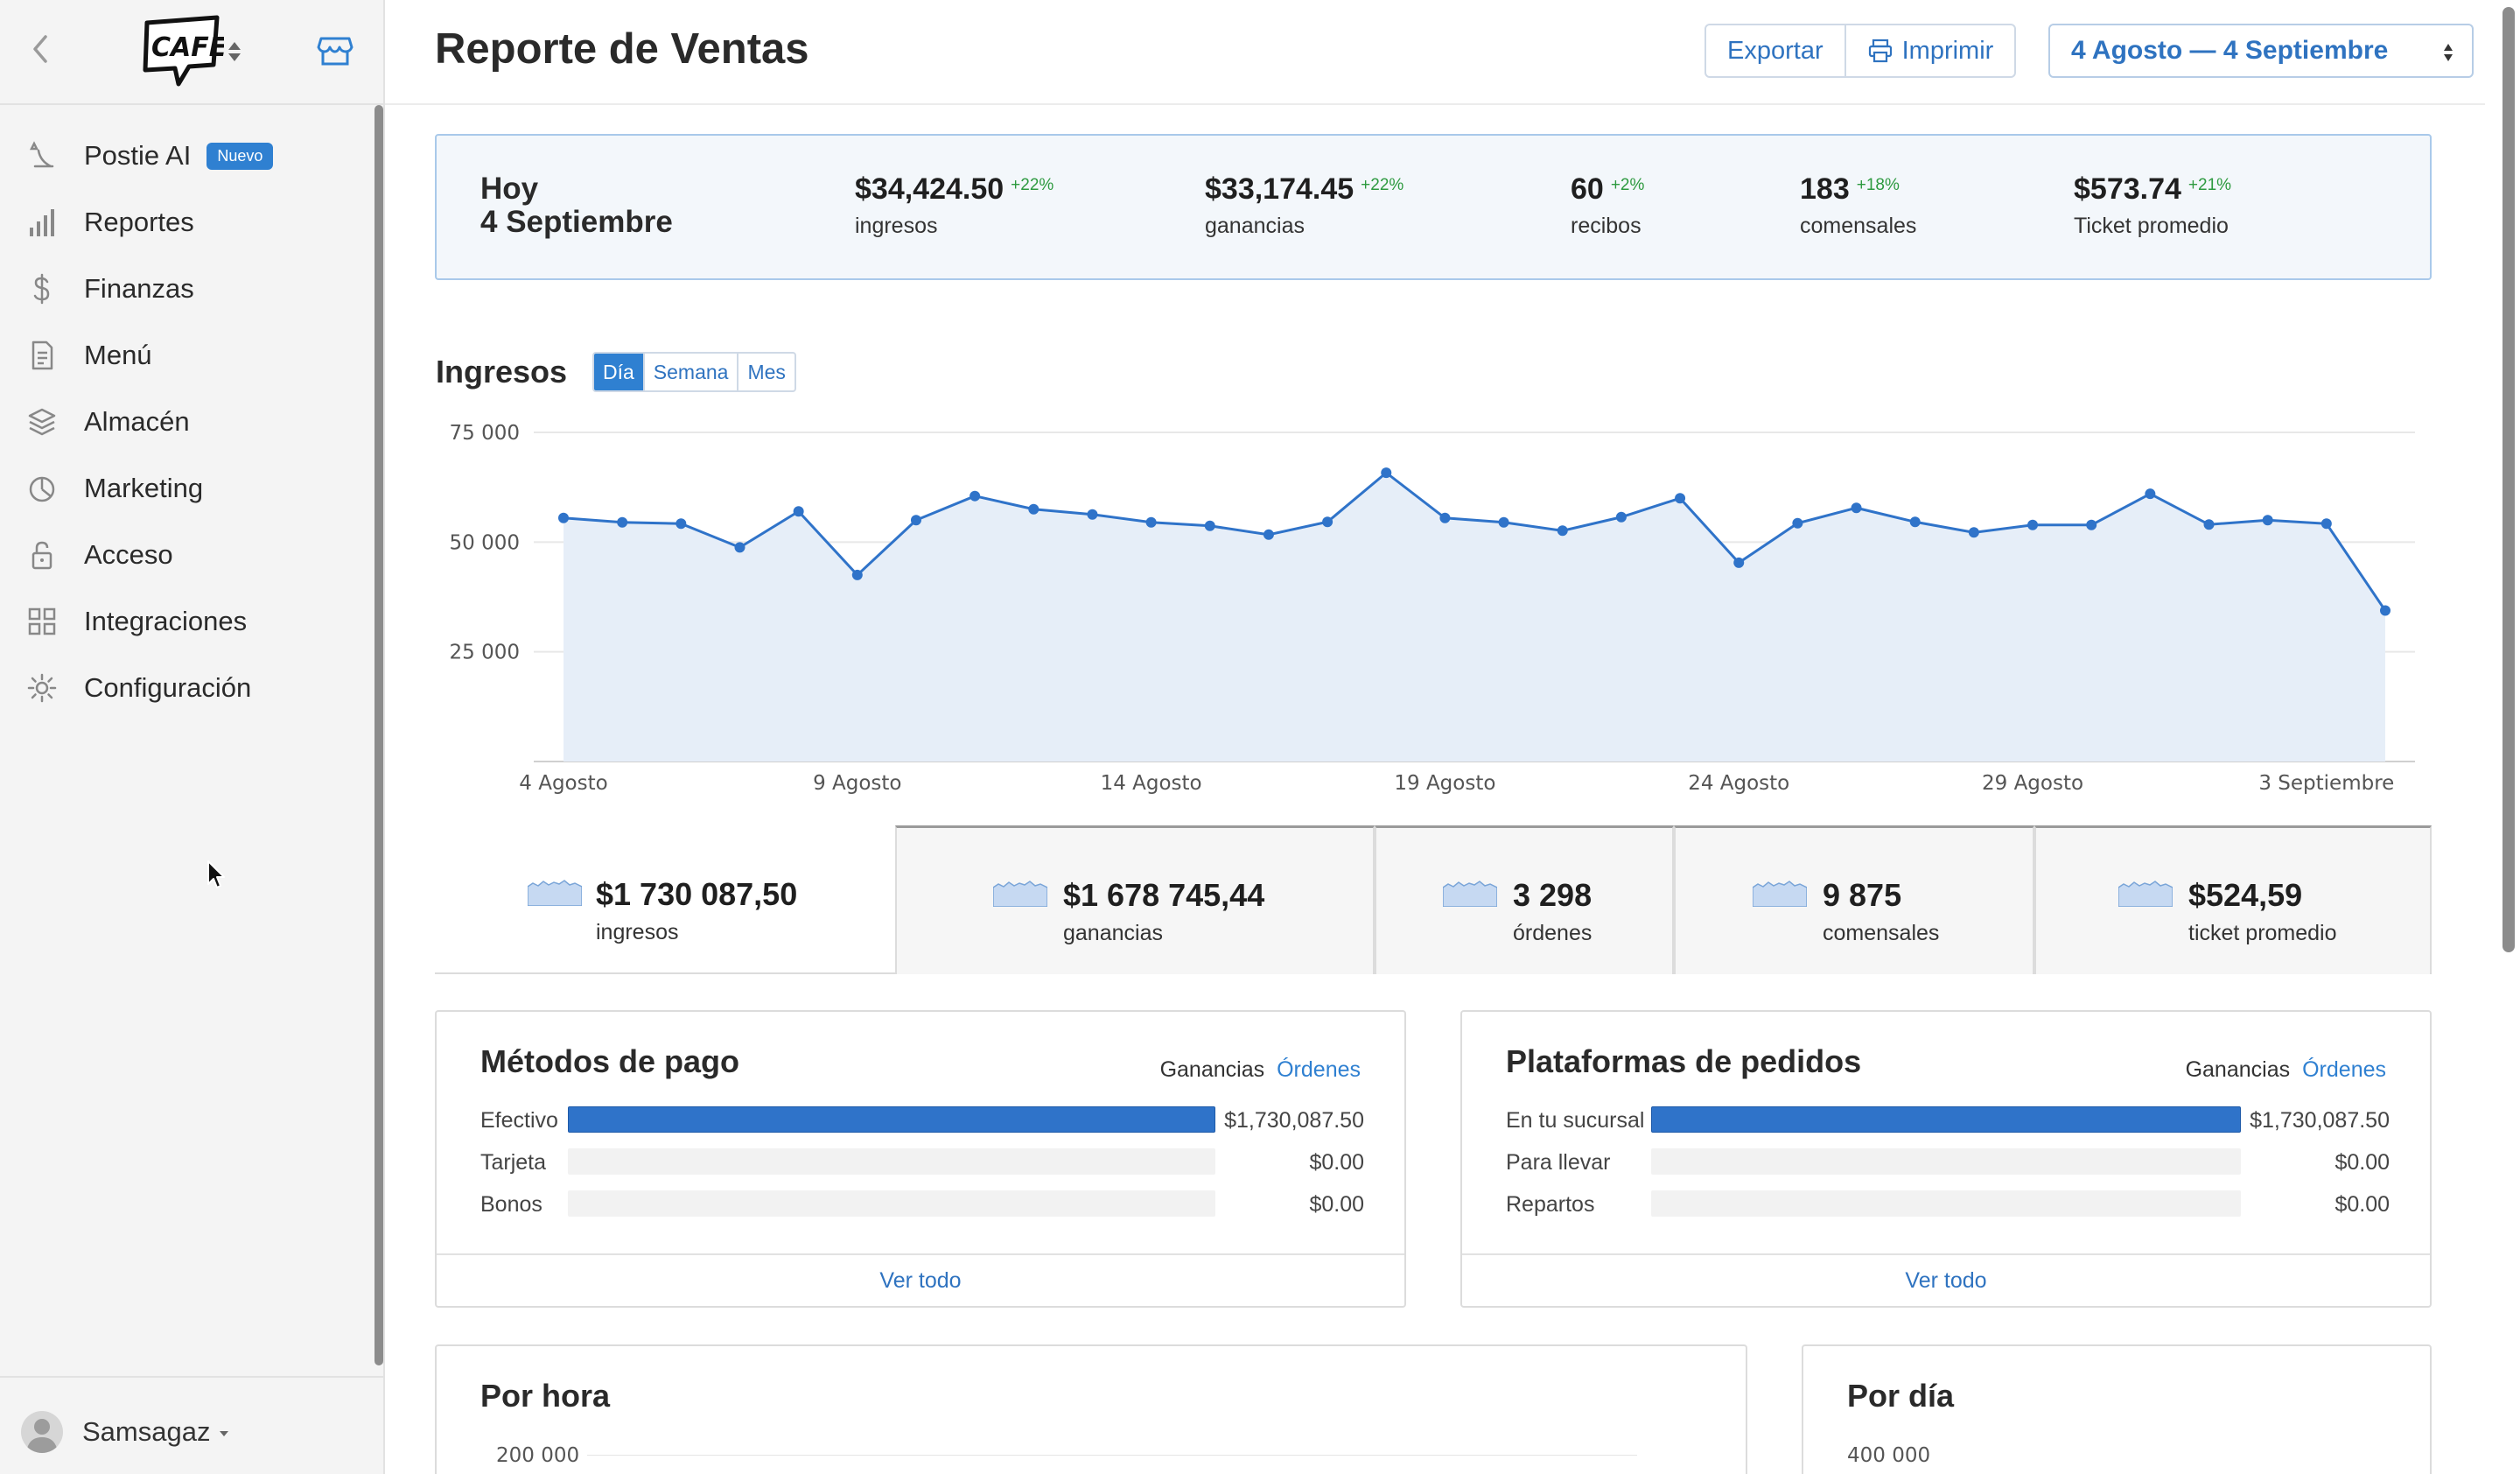  What do you see at coordinates (224, 1433) in the screenshot?
I see `caret-down-icon` at bounding box center [224, 1433].